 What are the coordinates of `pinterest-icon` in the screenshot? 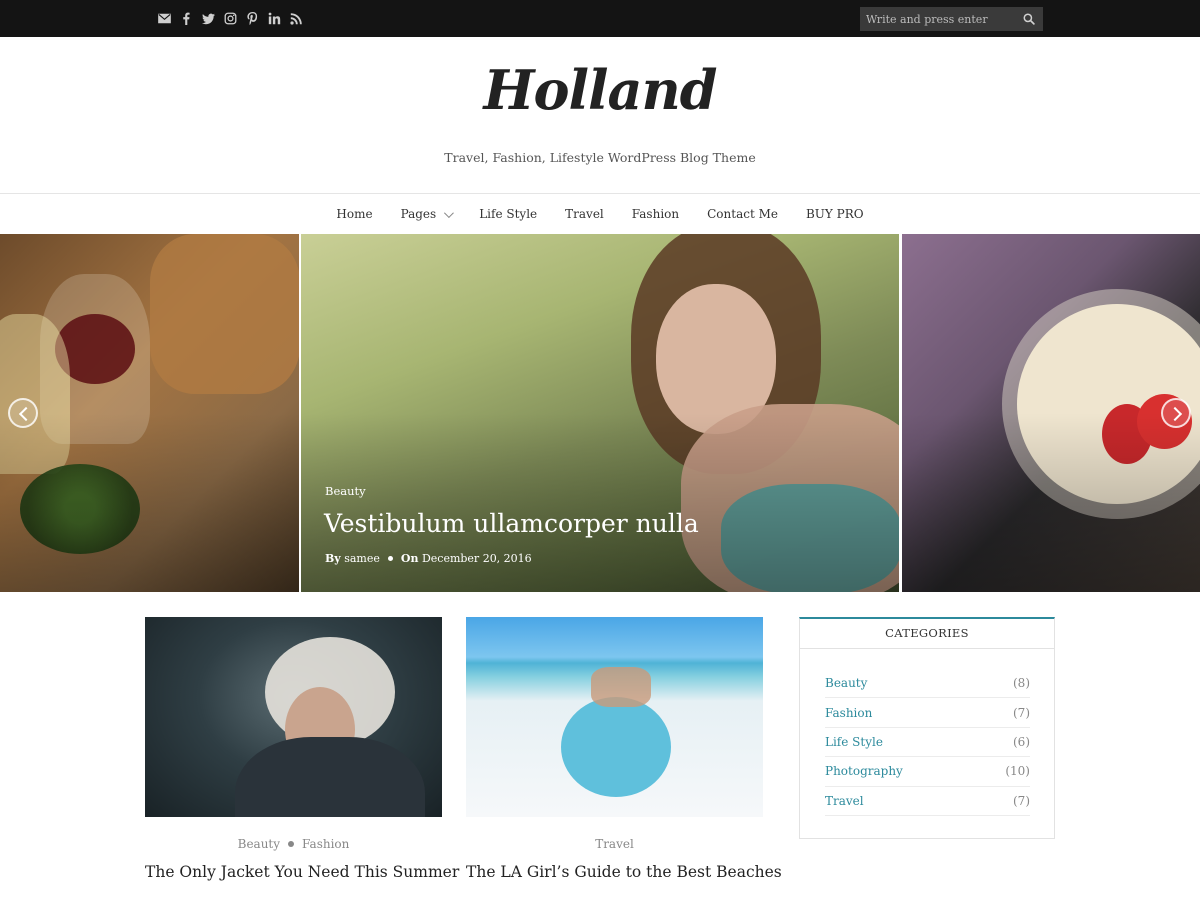 It's located at (252, 18).